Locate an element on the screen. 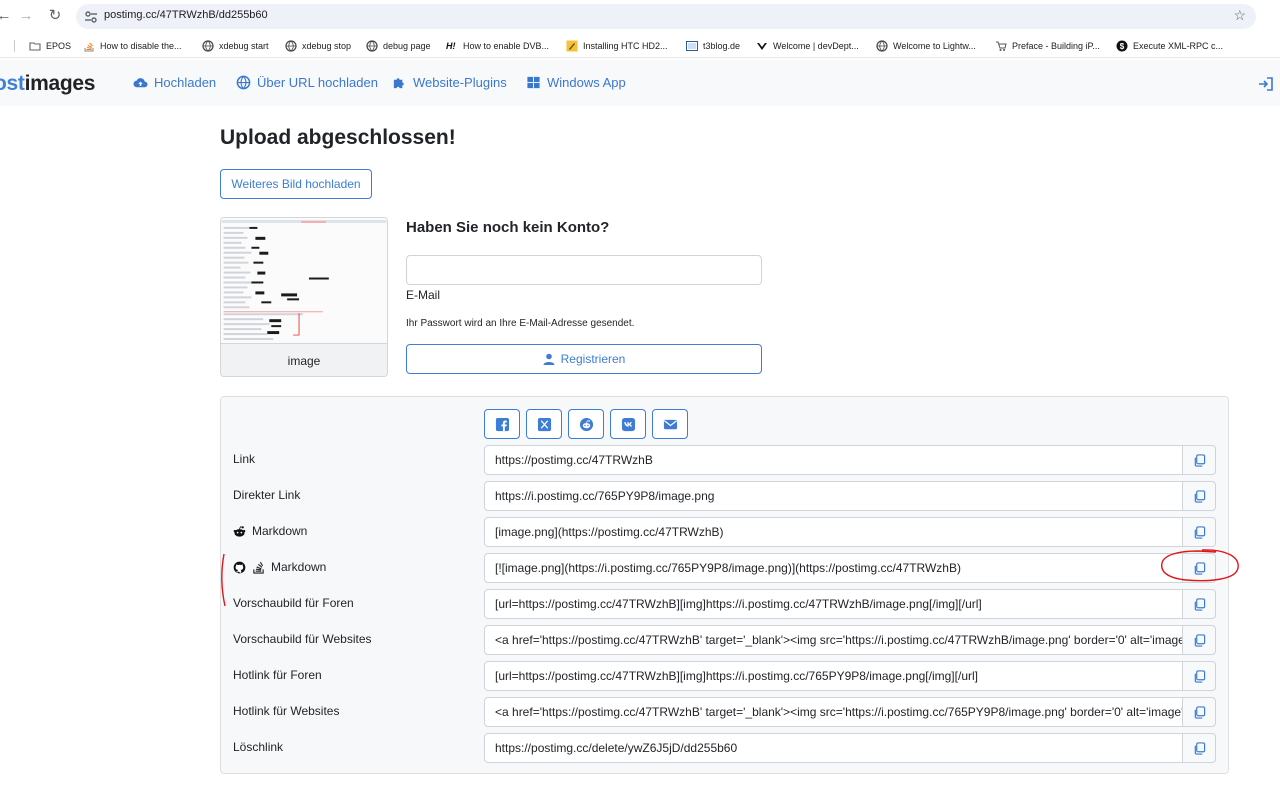 Image resolution: width=1280 pixels, height=794 pixels. link-label: Markdown is located at coordinates (279, 567).